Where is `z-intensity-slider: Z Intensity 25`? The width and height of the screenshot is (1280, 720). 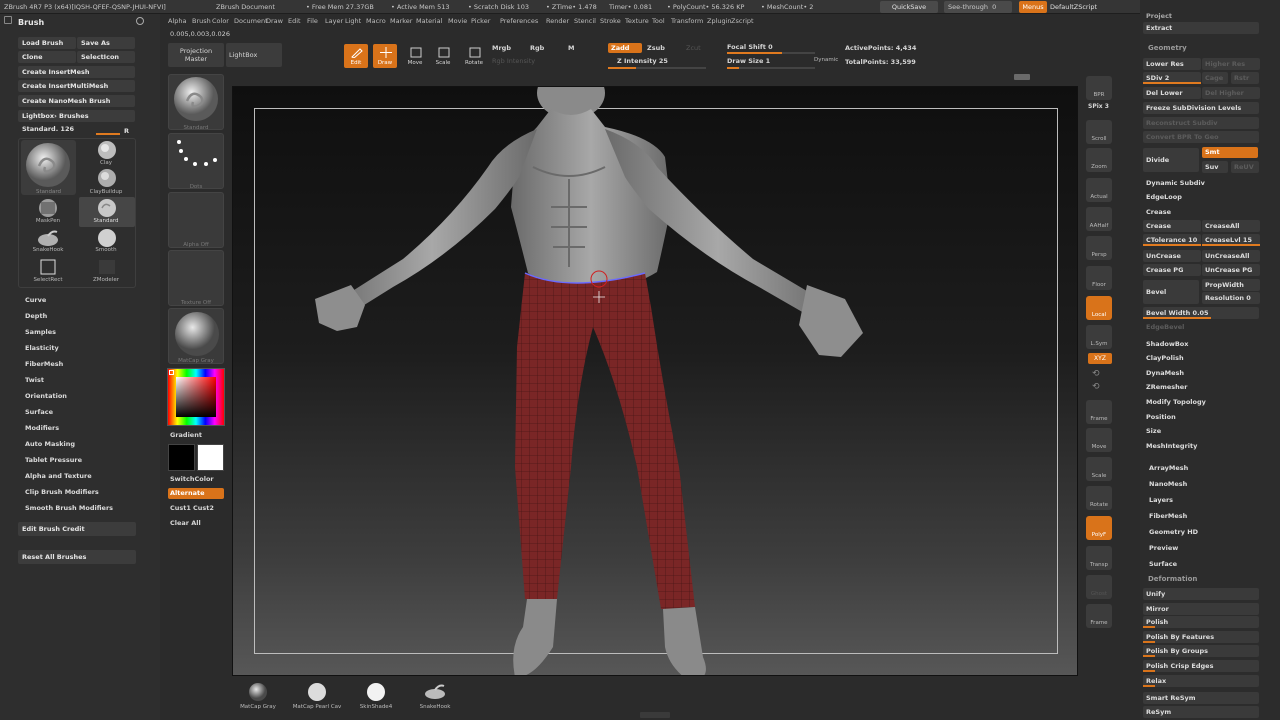 z-intensity-slider: Z Intensity 25 is located at coordinates (642, 61).